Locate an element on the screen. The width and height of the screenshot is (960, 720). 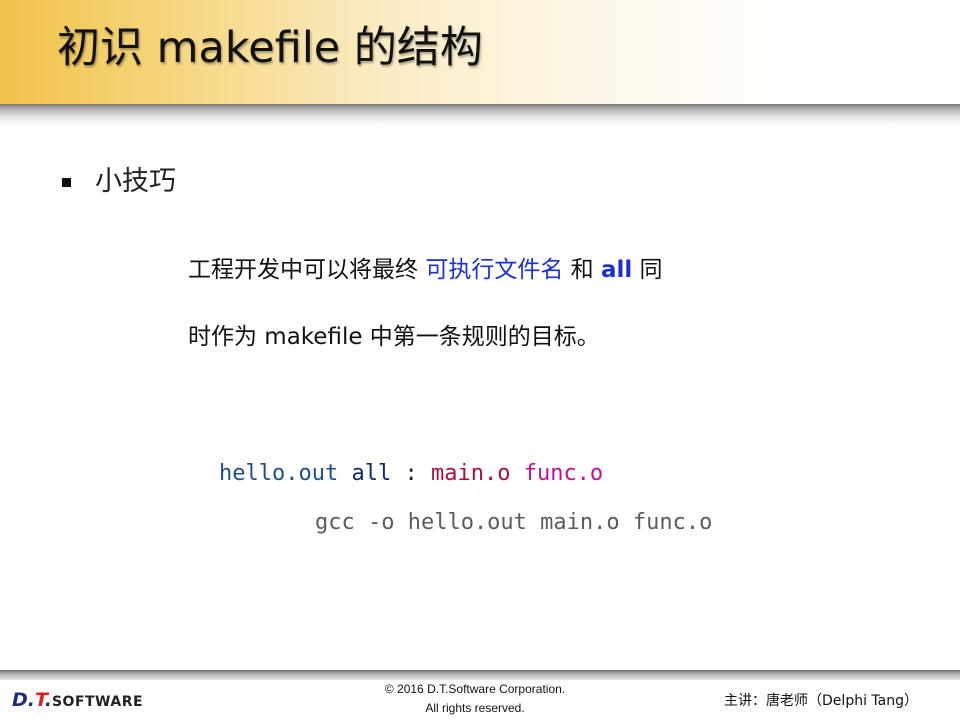
code-dependency-main: main.o is located at coordinates (470, 473).